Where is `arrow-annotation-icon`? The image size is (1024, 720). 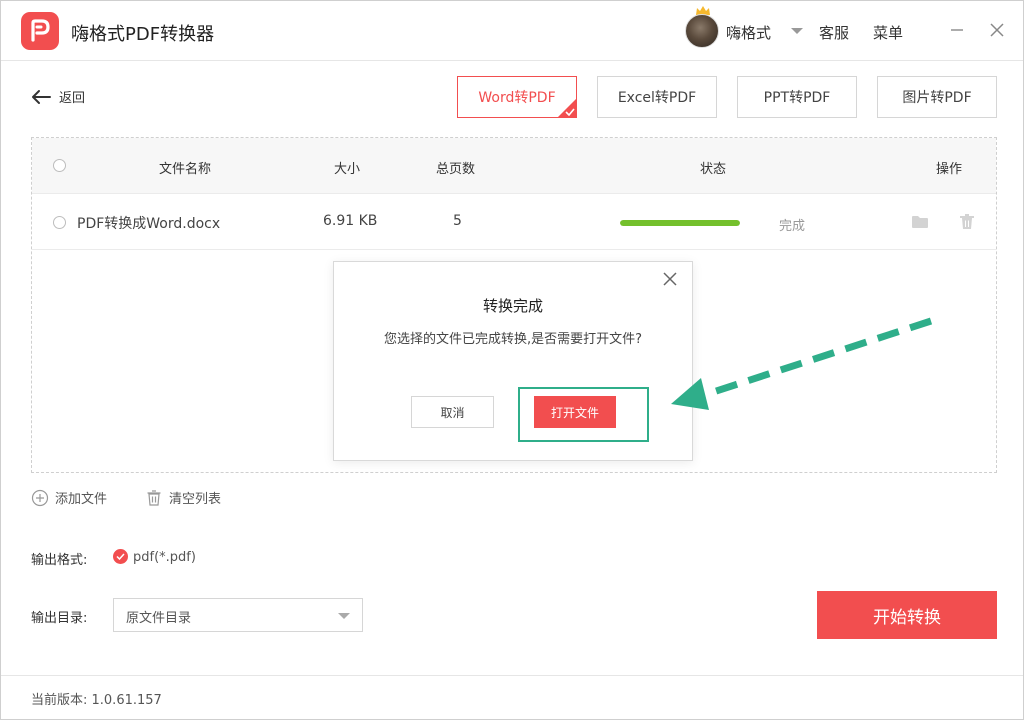 arrow-annotation-icon is located at coordinates (802, 363).